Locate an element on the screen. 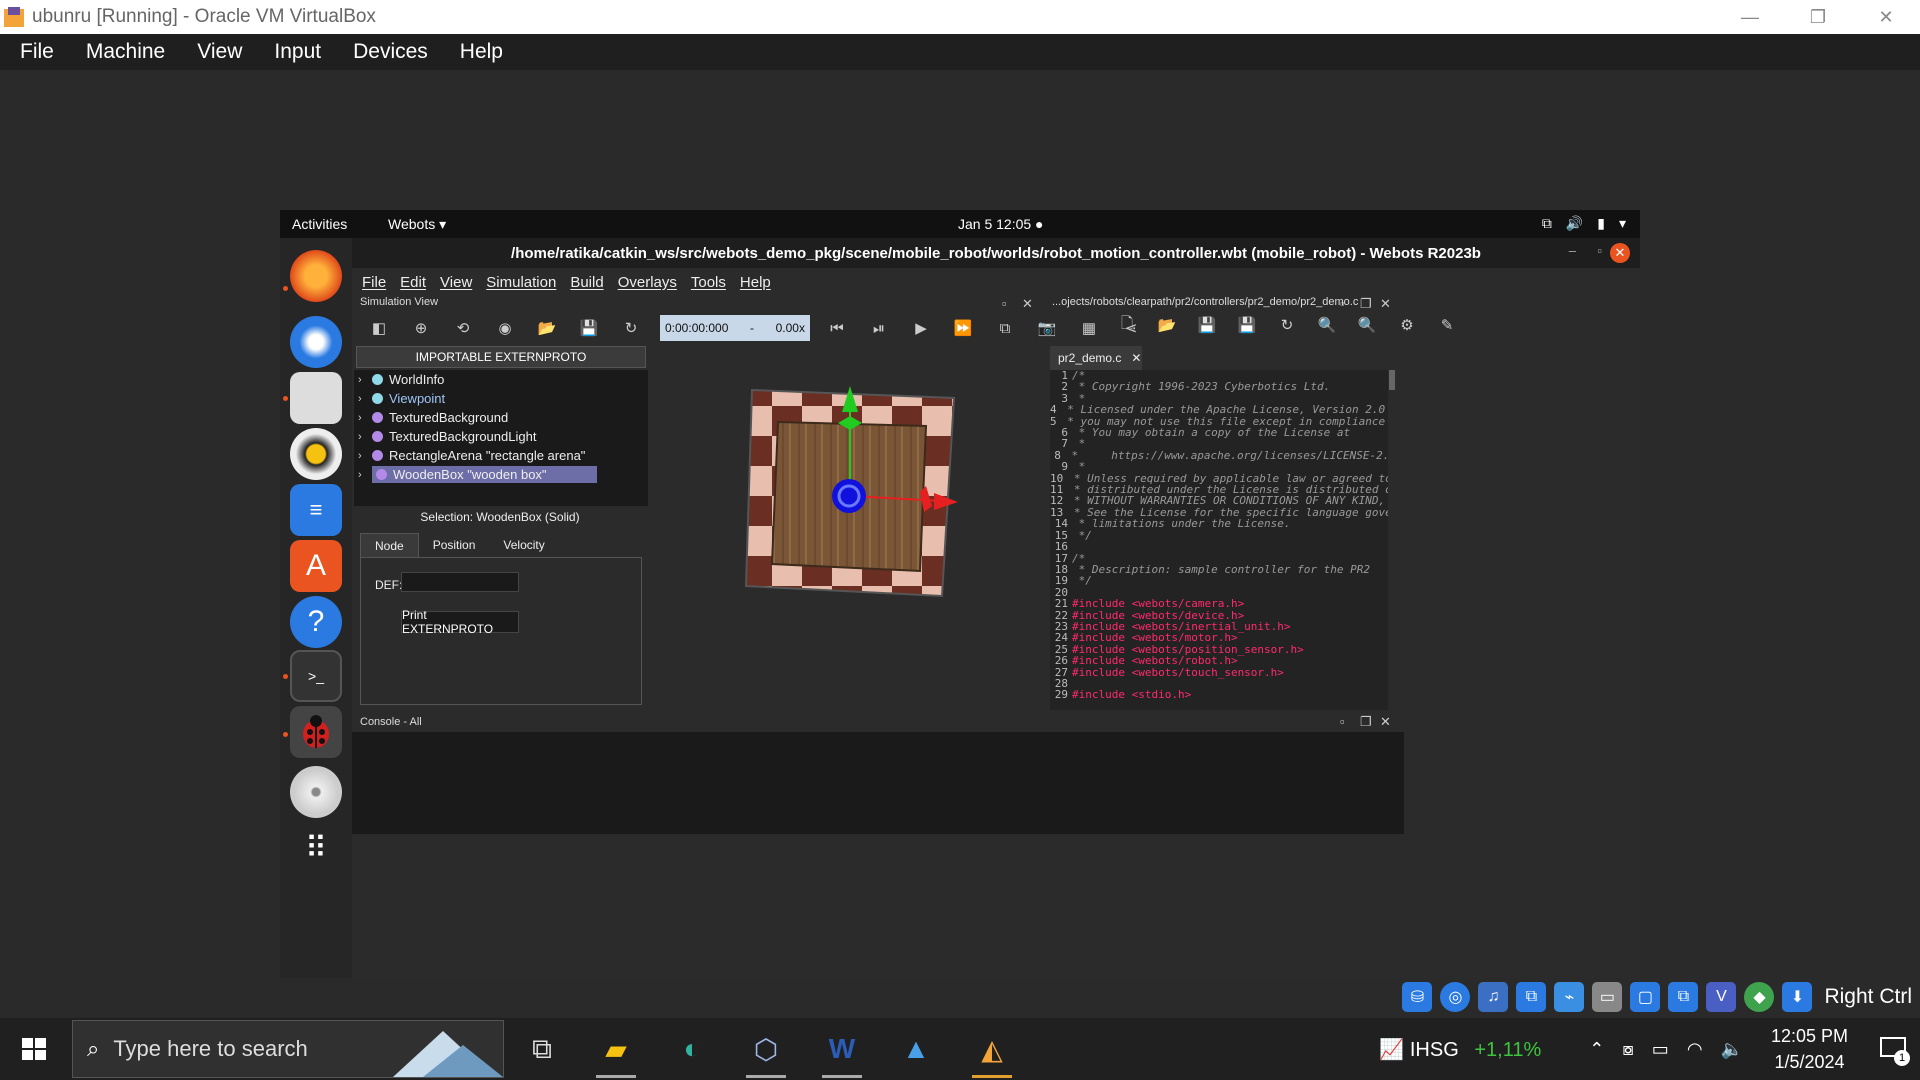 This screenshot has height=1080, width=1920. speaker-icon: 🔈 is located at coordinates (1732, 1049).